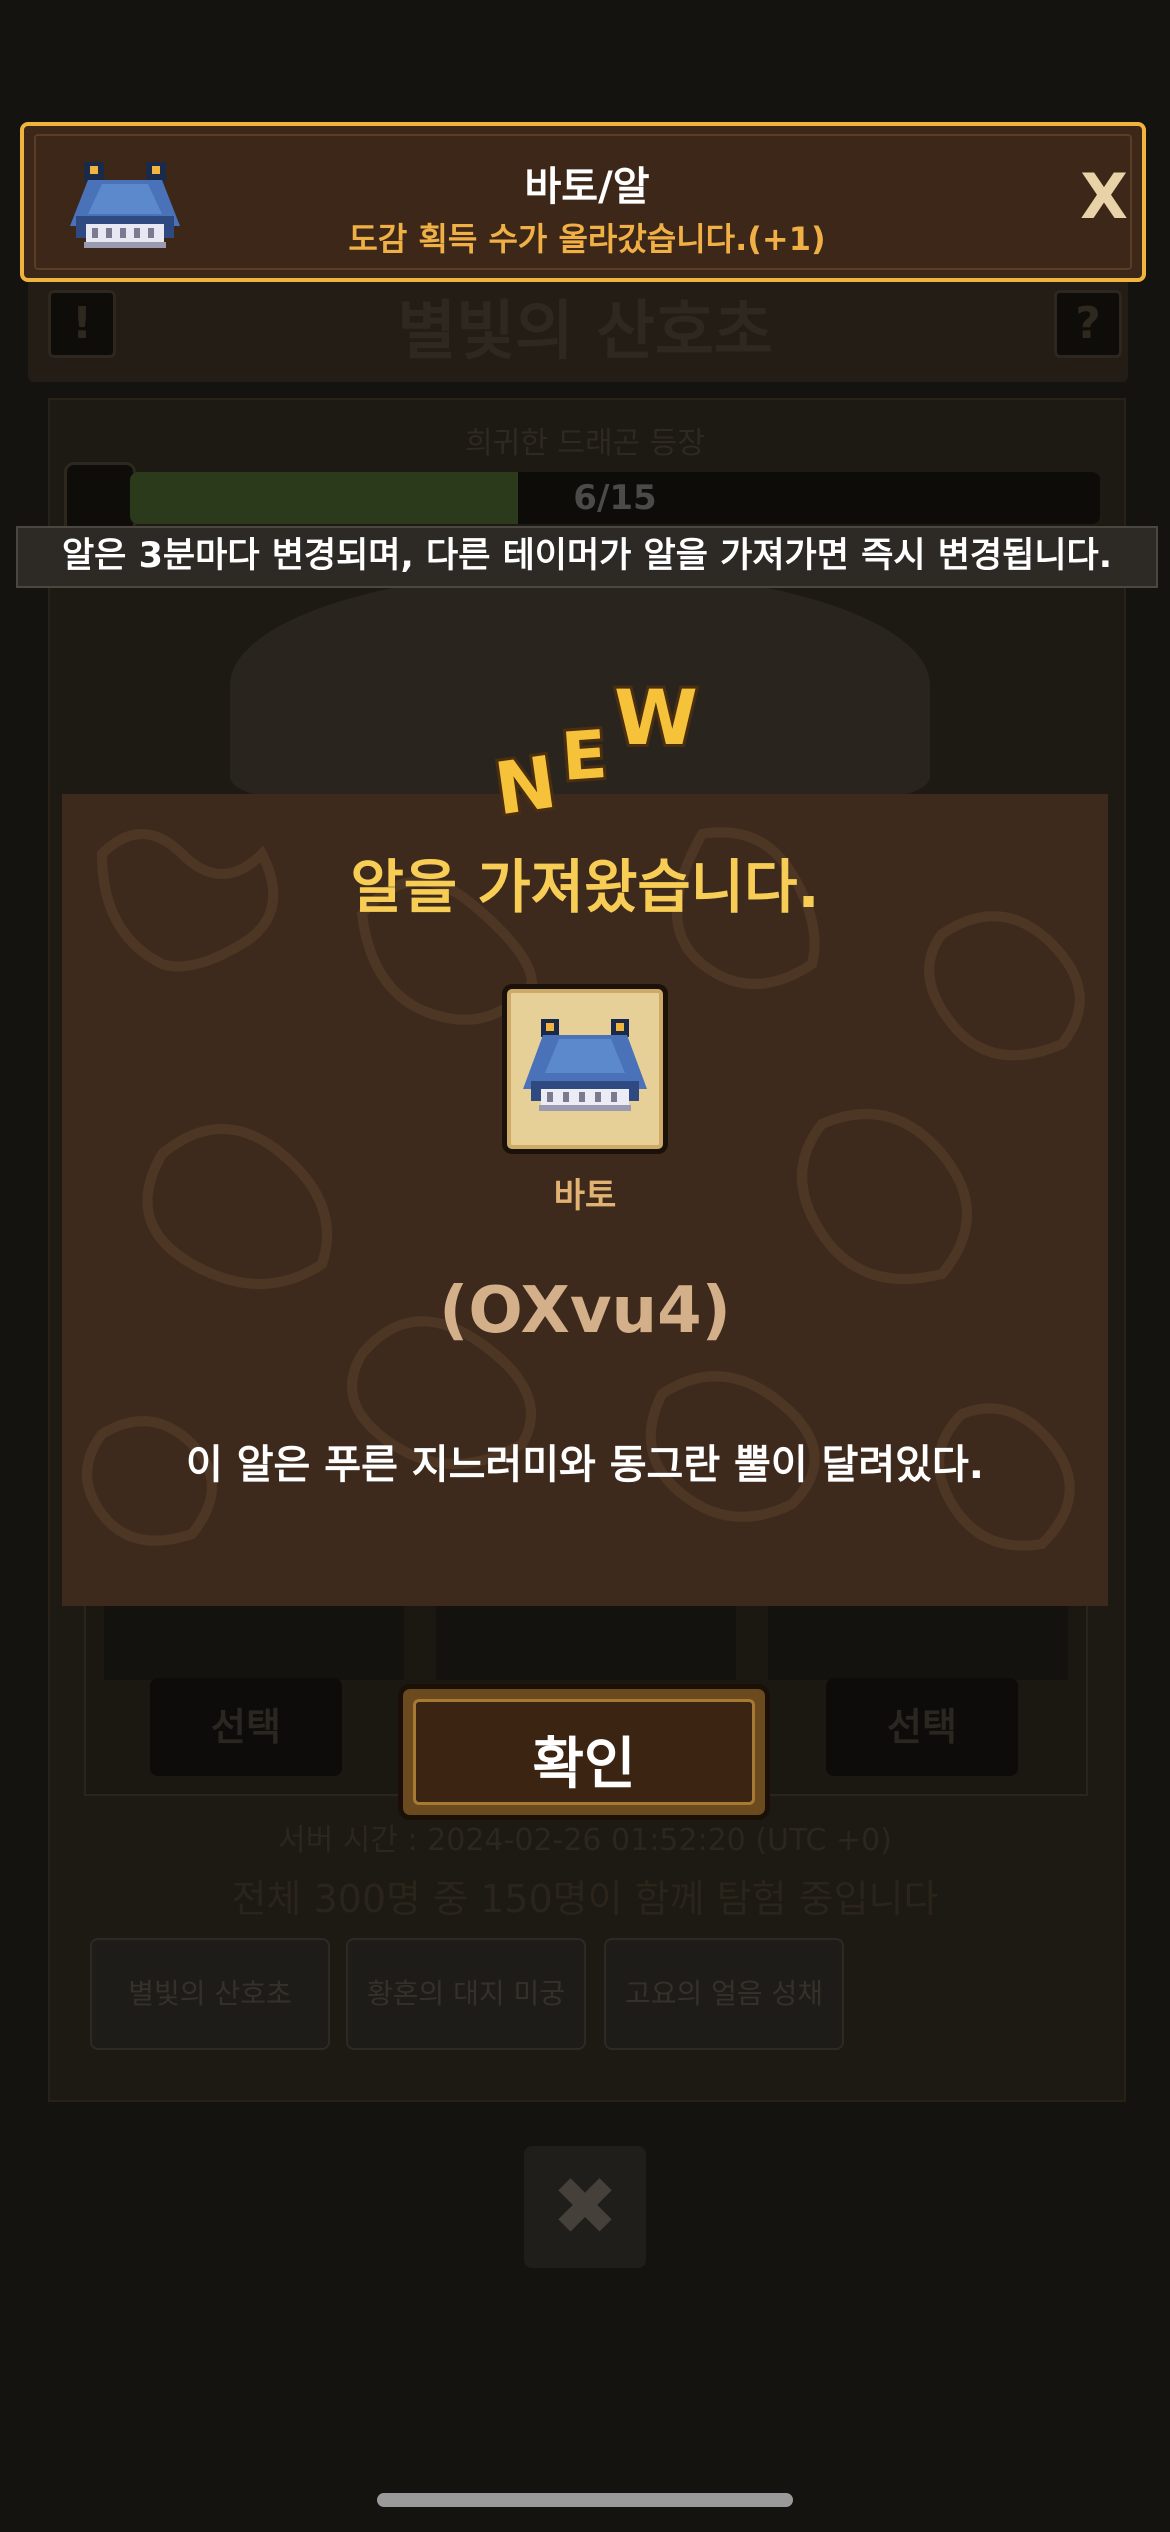 The height and width of the screenshot is (2532, 1170). I want to click on new-letter-n: N, so click(525, 785).